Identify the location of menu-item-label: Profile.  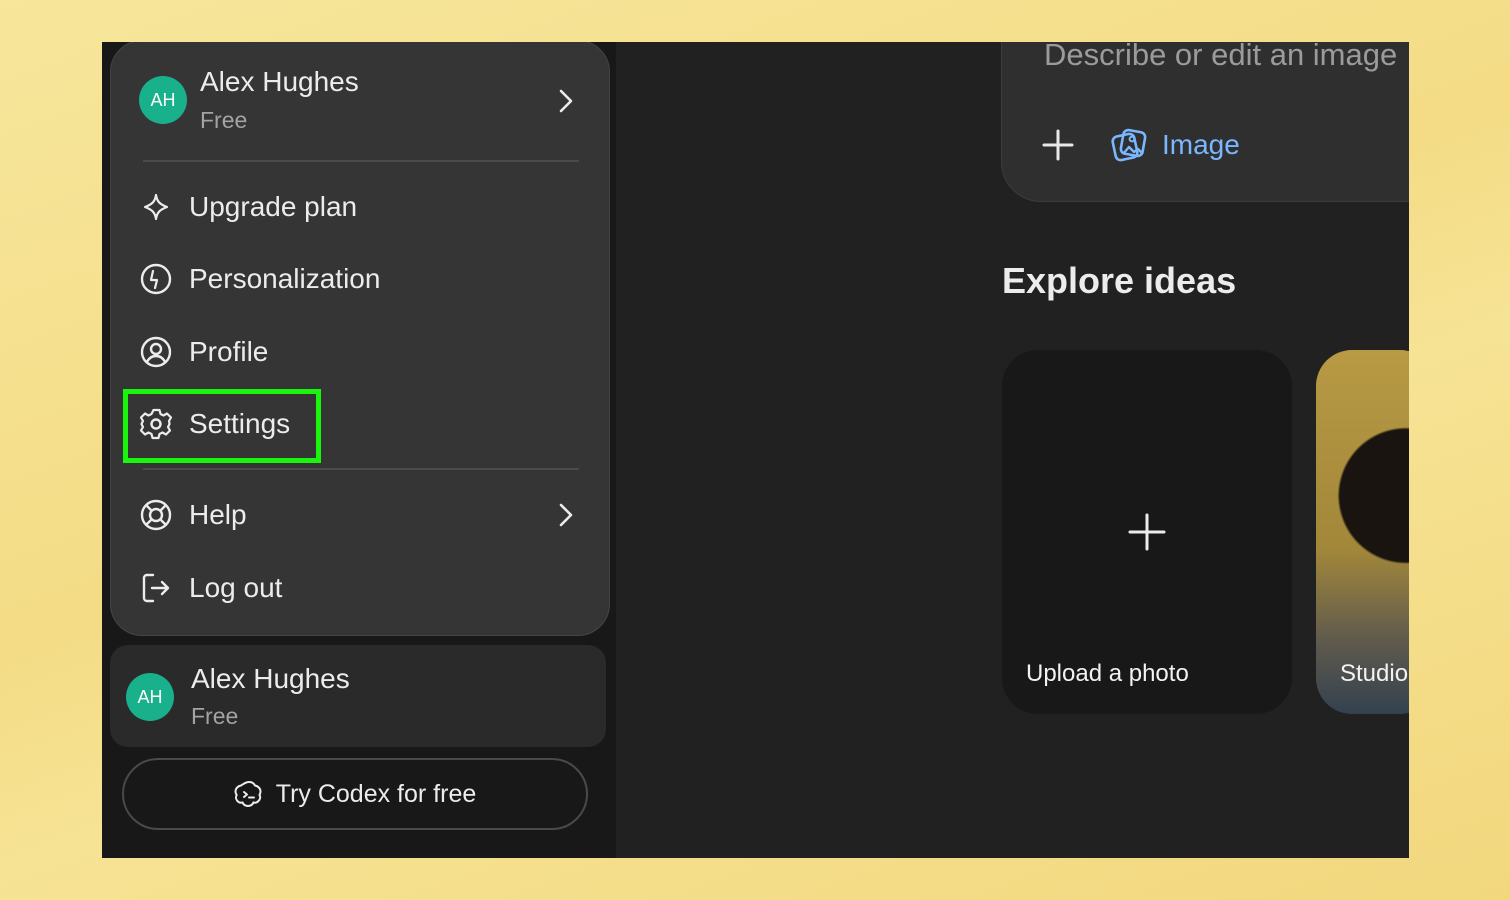
(229, 351).